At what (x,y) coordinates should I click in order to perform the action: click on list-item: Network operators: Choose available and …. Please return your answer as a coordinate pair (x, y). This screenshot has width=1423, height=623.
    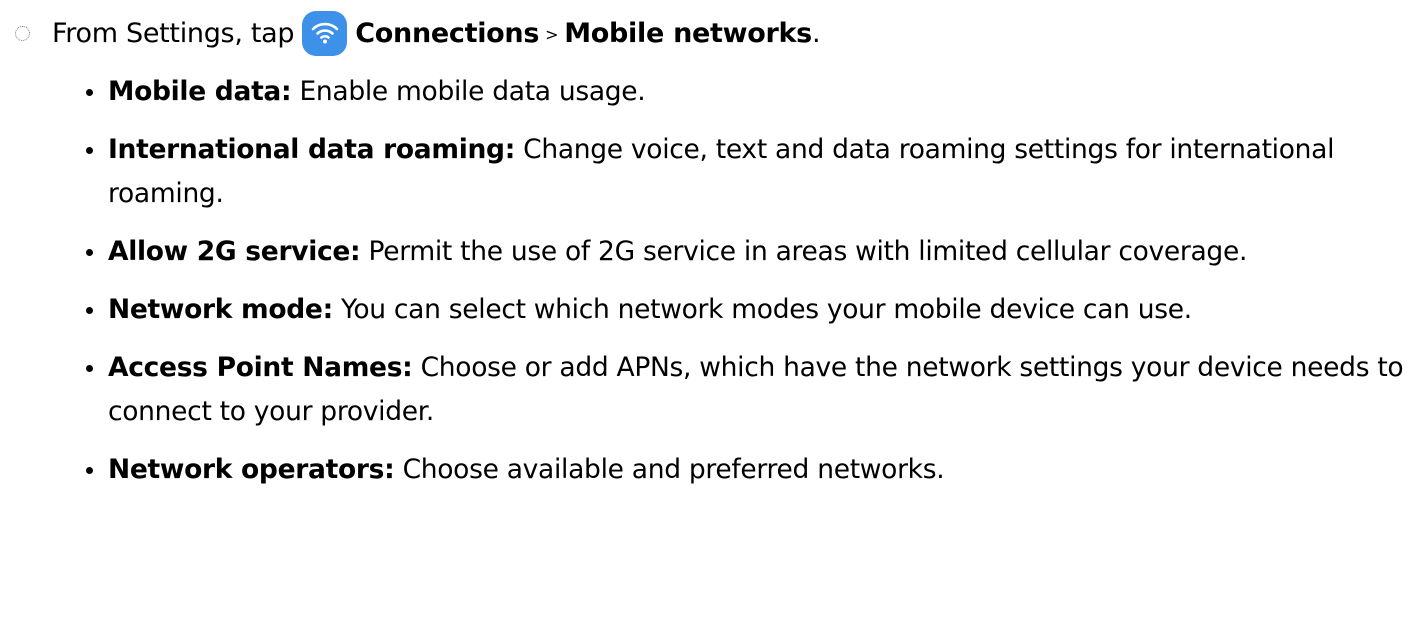
    Looking at the image, I should click on (747, 470).